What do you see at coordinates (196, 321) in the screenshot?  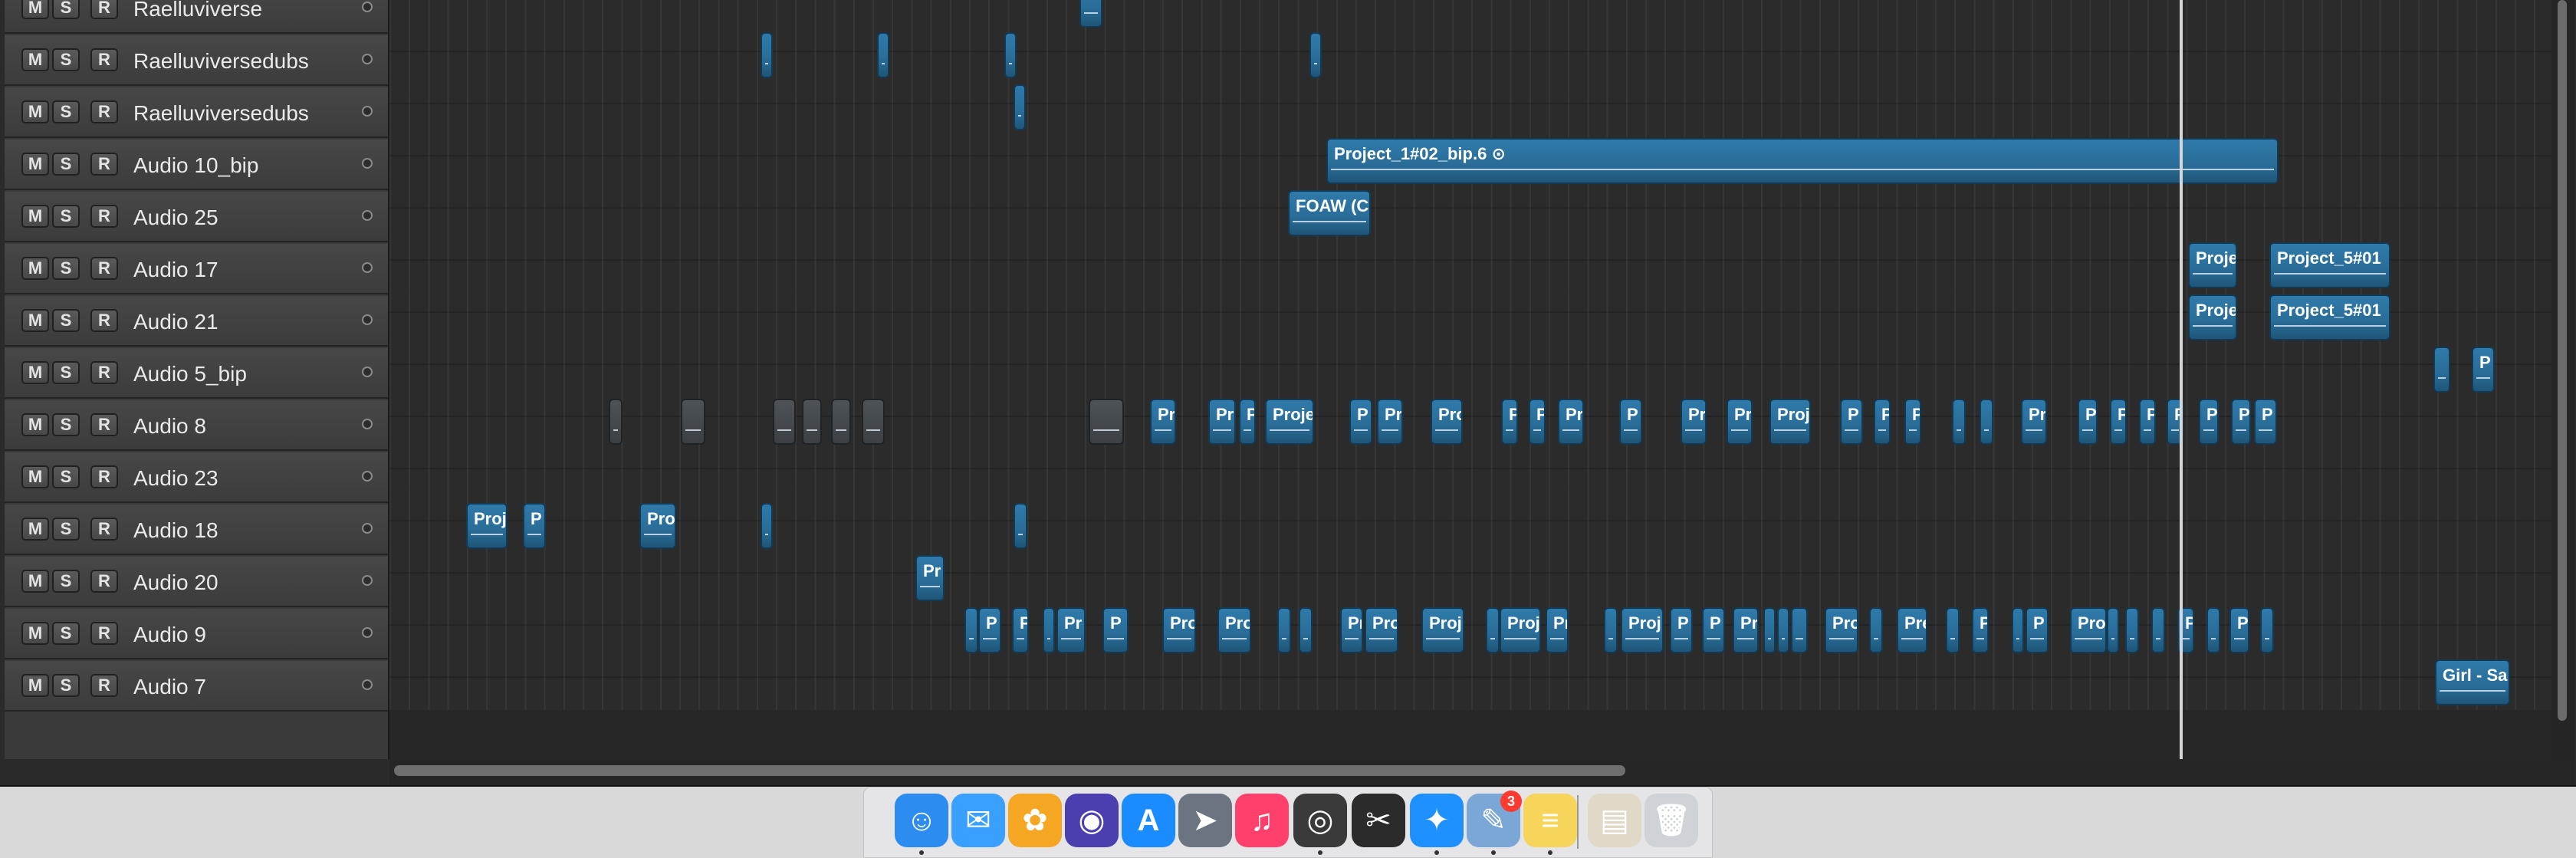 I see `track-header: M S R Audio 21` at bounding box center [196, 321].